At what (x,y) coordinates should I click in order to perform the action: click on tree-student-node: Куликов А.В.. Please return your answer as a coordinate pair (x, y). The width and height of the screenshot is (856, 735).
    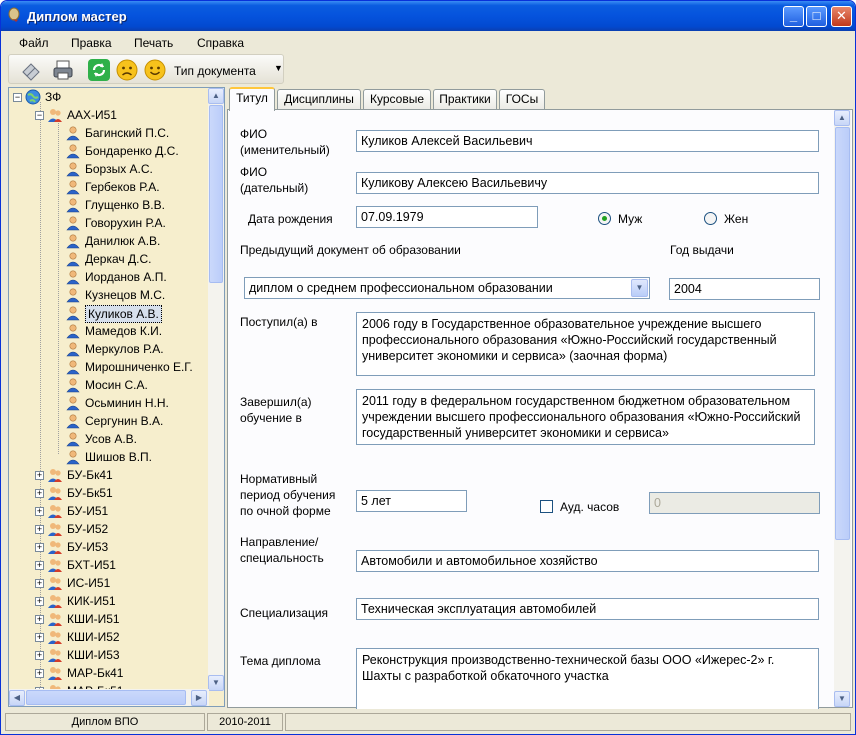
    Looking at the image, I should click on (113, 314).